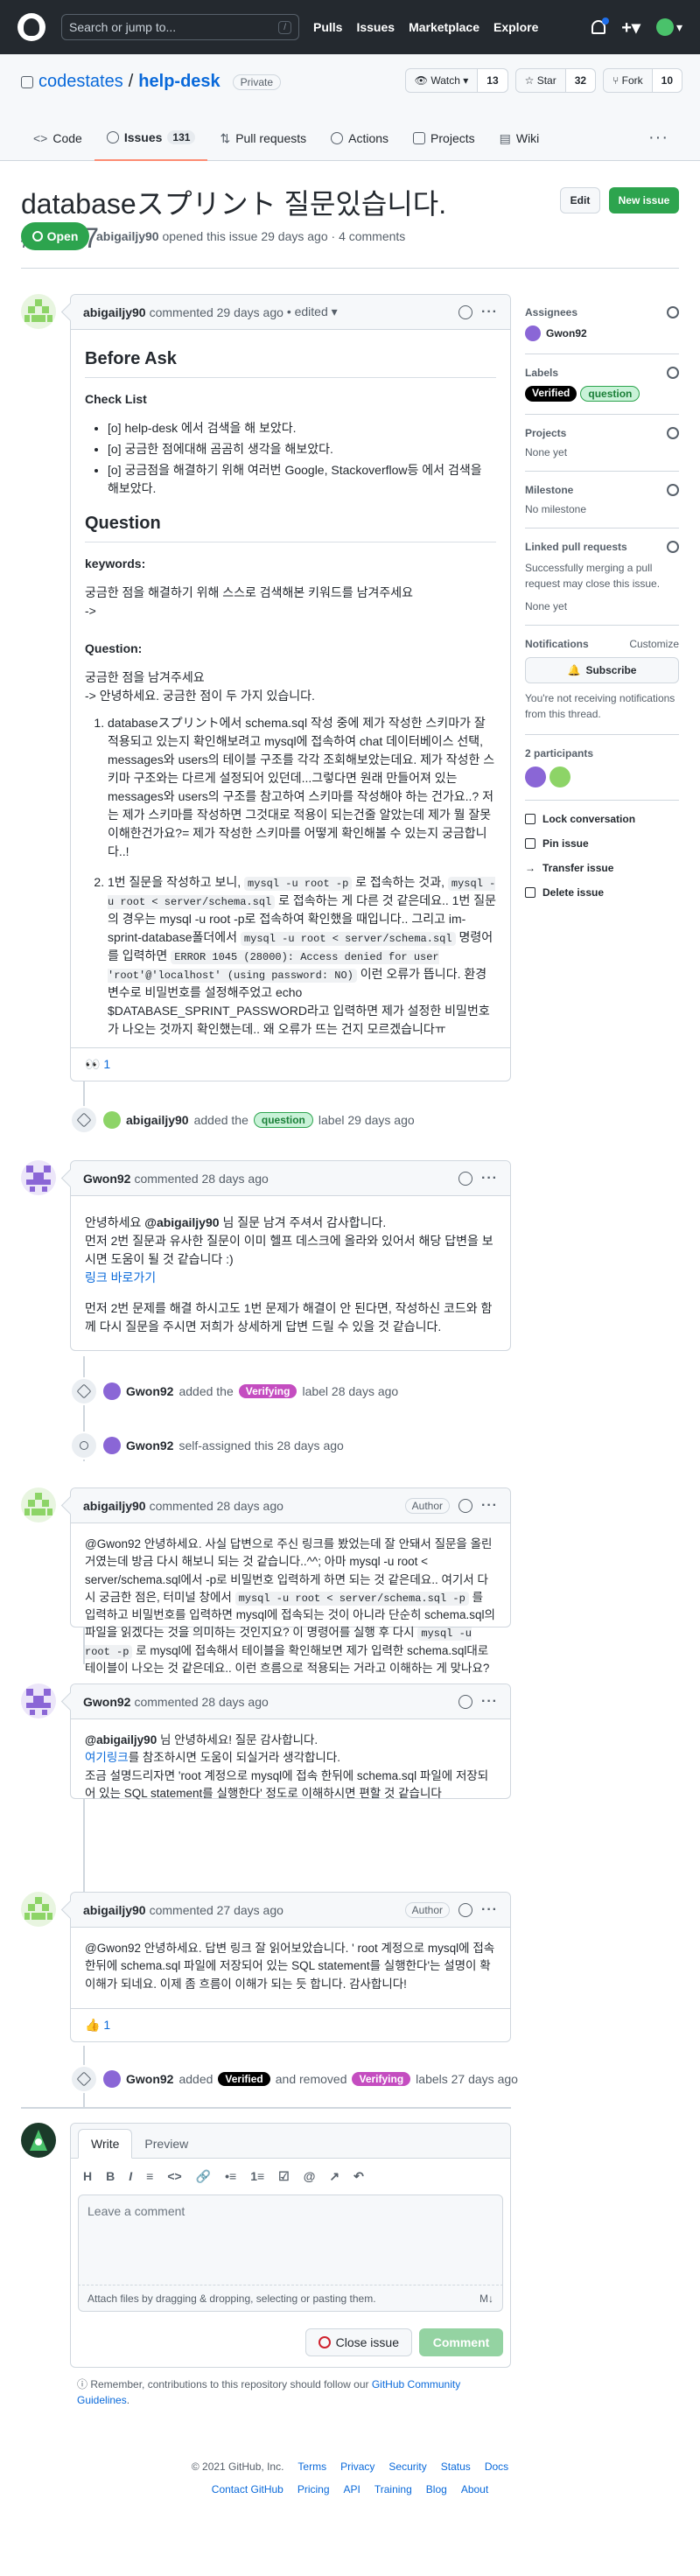 The image size is (700, 2576). What do you see at coordinates (312, 2466) in the screenshot?
I see `footer-link-terms: Terms` at bounding box center [312, 2466].